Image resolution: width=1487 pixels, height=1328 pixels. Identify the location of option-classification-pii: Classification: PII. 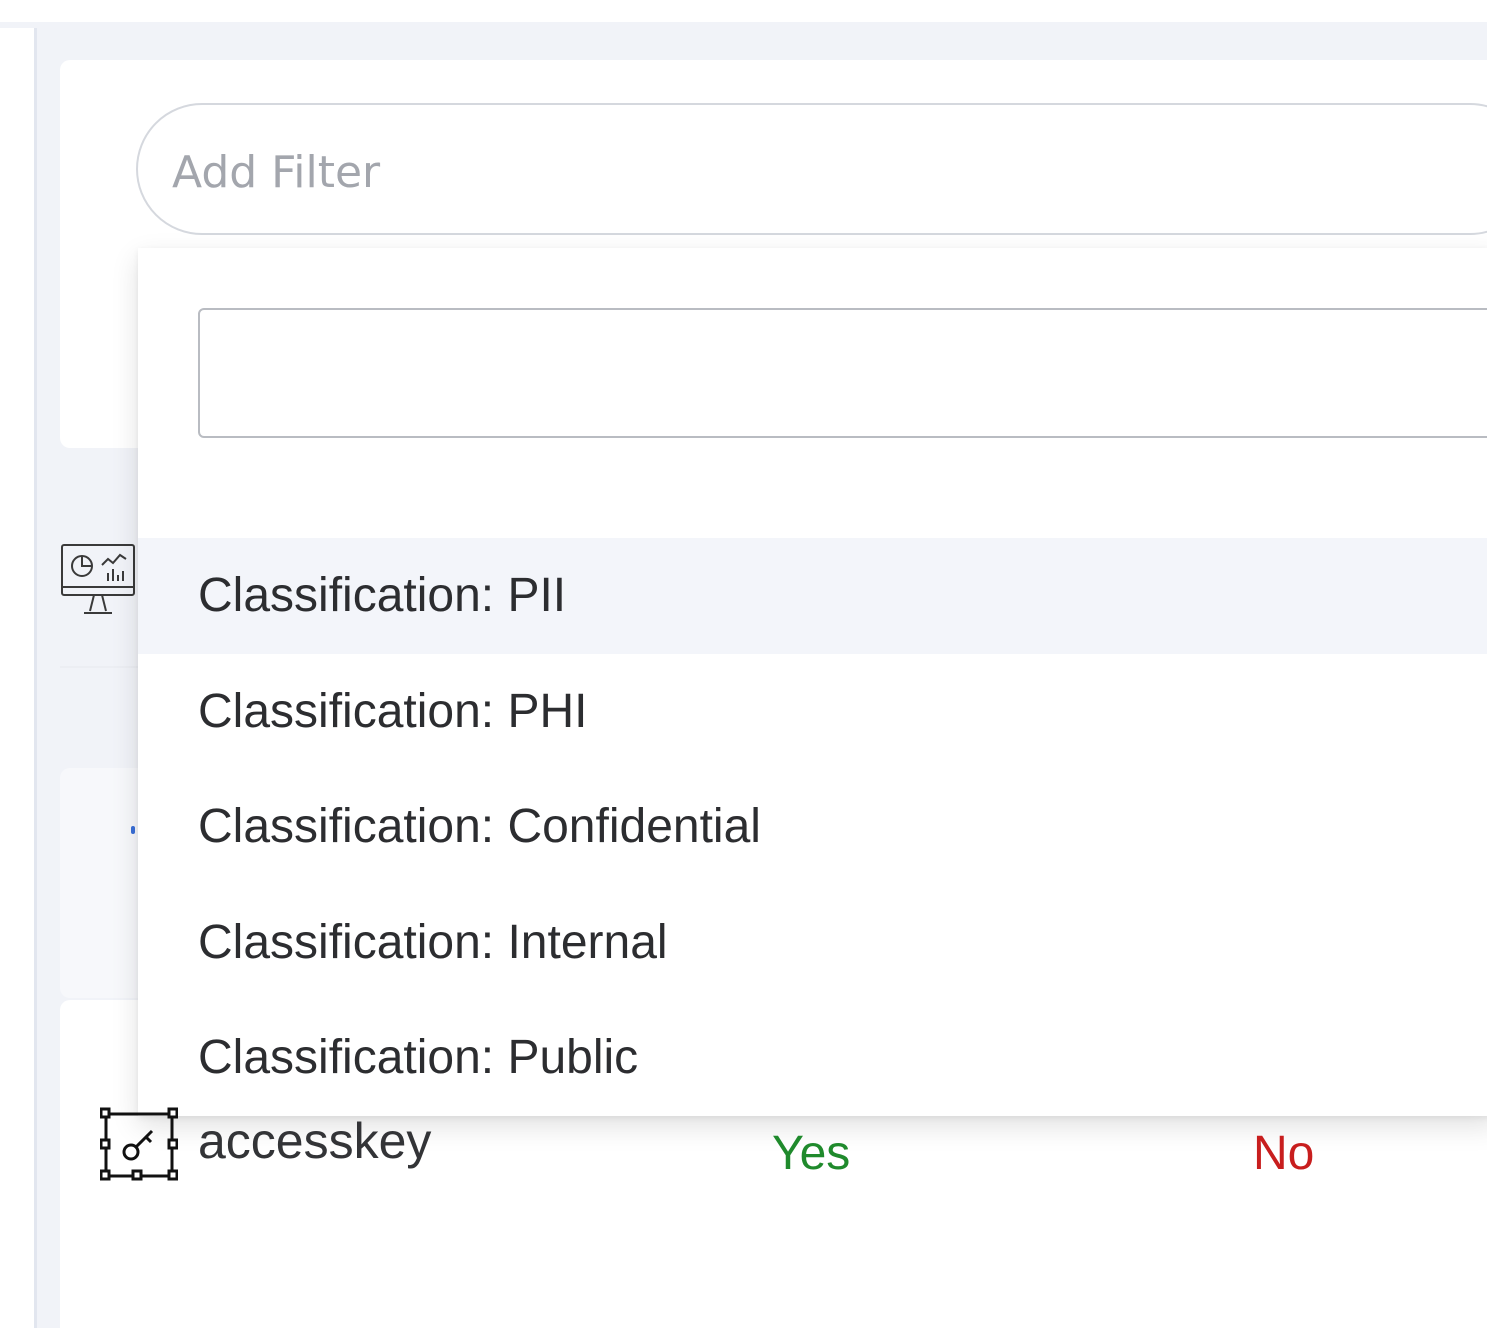
(812, 596).